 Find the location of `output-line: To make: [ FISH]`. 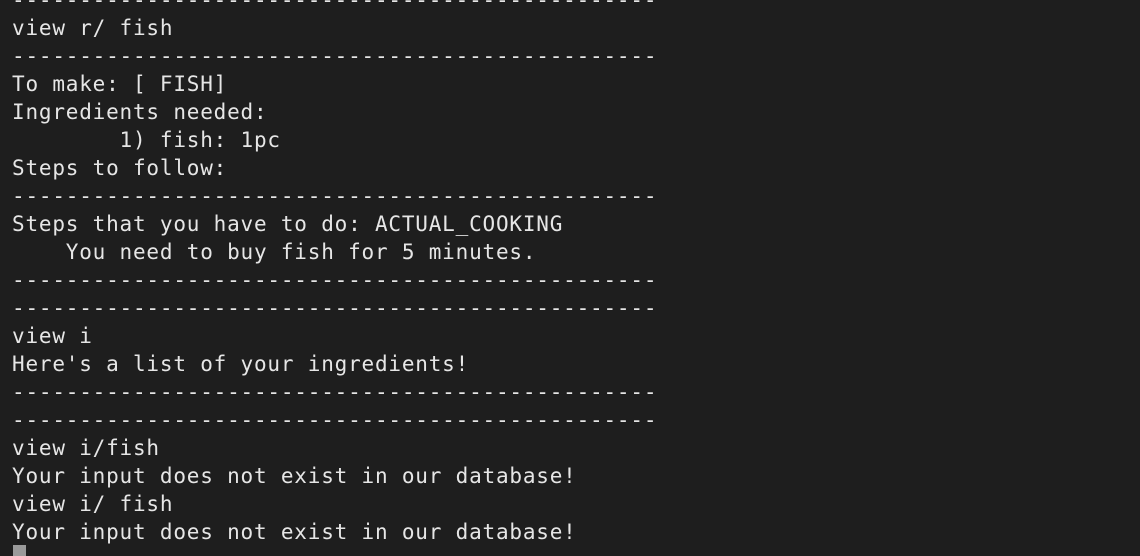

output-line: To make: [ FISH] is located at coordinates (120, 84).